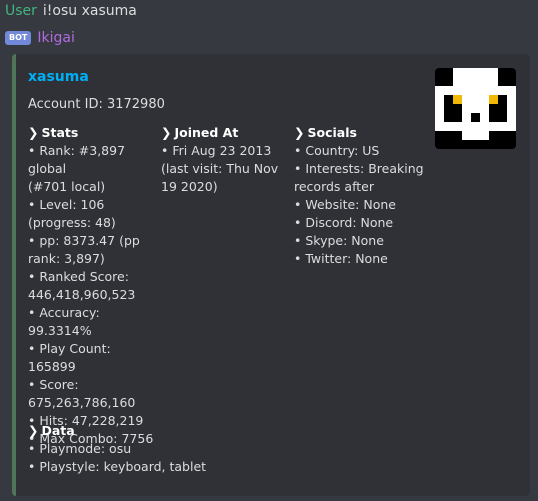 This screenshot has width=538, height=501. I want to click on field-line: (last visit: Thu Nov, so click(220, 168).